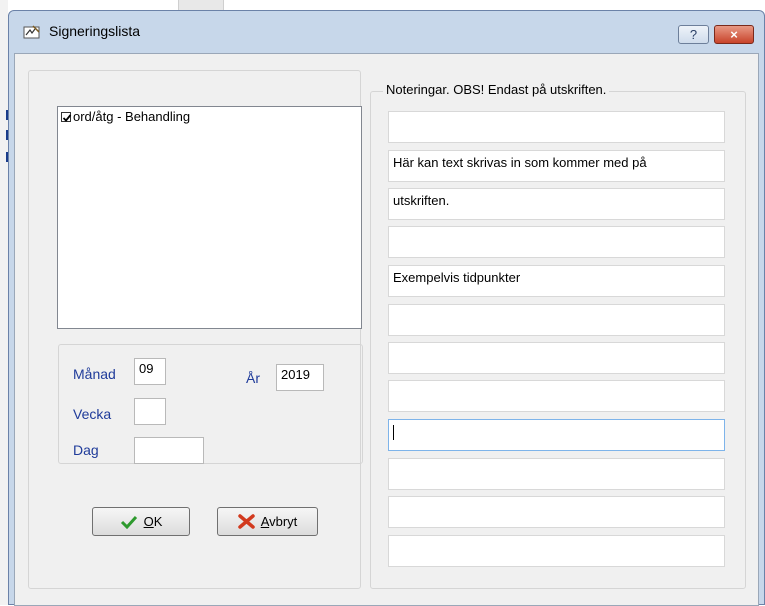 The height and width of the screenshot is (606, 765). I want to click on date-group, so click(210, 404).